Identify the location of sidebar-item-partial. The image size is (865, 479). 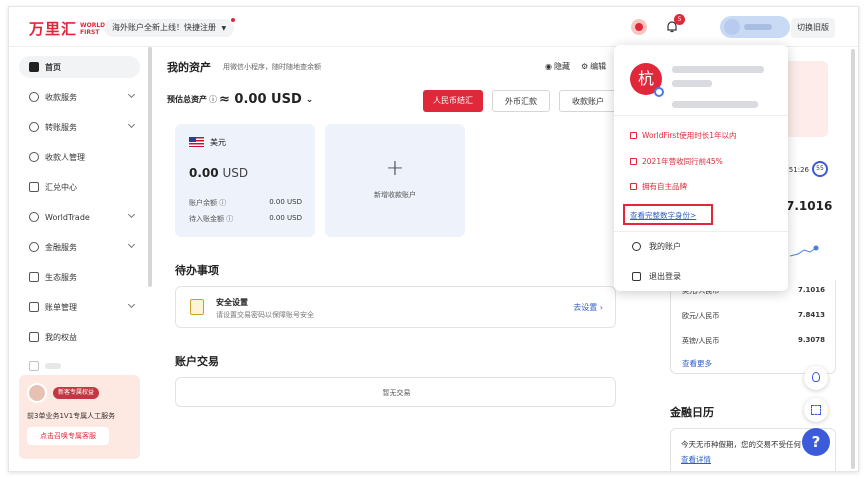
(79, 366).